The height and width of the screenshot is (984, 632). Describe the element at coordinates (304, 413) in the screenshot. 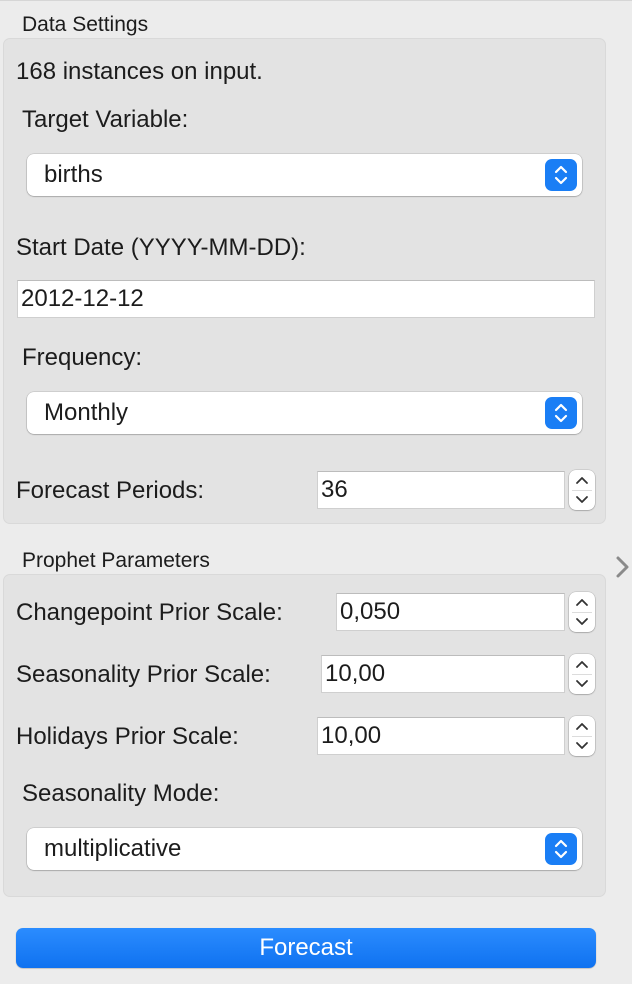

I see `frequency-select: Monthly` at that location.